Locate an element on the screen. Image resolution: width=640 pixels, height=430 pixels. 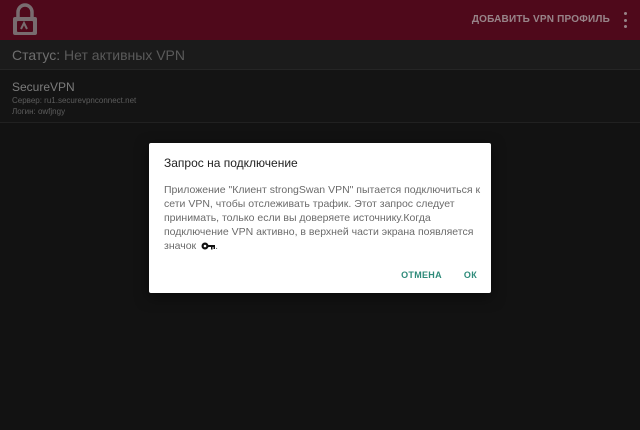
ok-button: ОК is located at coordinates (470, 275).